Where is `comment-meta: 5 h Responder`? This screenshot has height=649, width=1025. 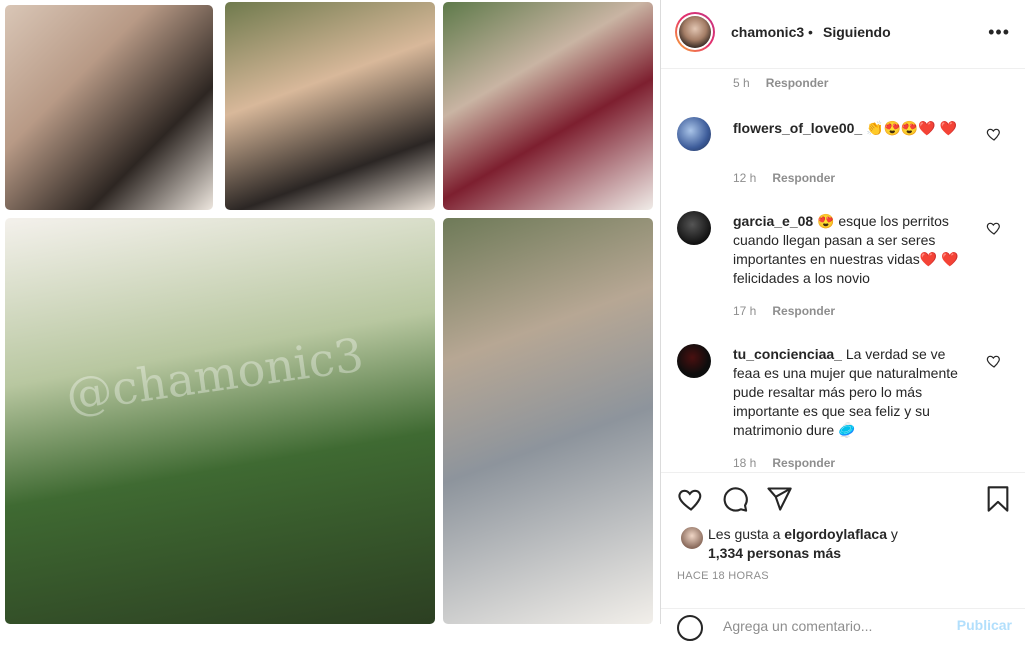
comment-meta: 5 h Responder is located at coordinates (780, 83).